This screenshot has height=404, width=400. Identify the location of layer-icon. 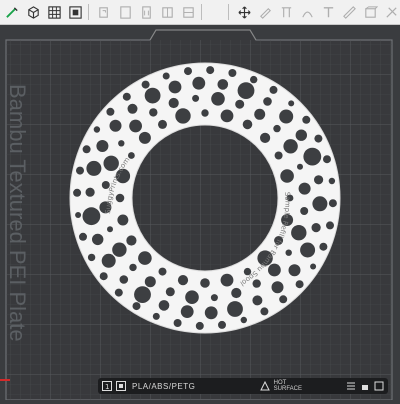
(167, 12).